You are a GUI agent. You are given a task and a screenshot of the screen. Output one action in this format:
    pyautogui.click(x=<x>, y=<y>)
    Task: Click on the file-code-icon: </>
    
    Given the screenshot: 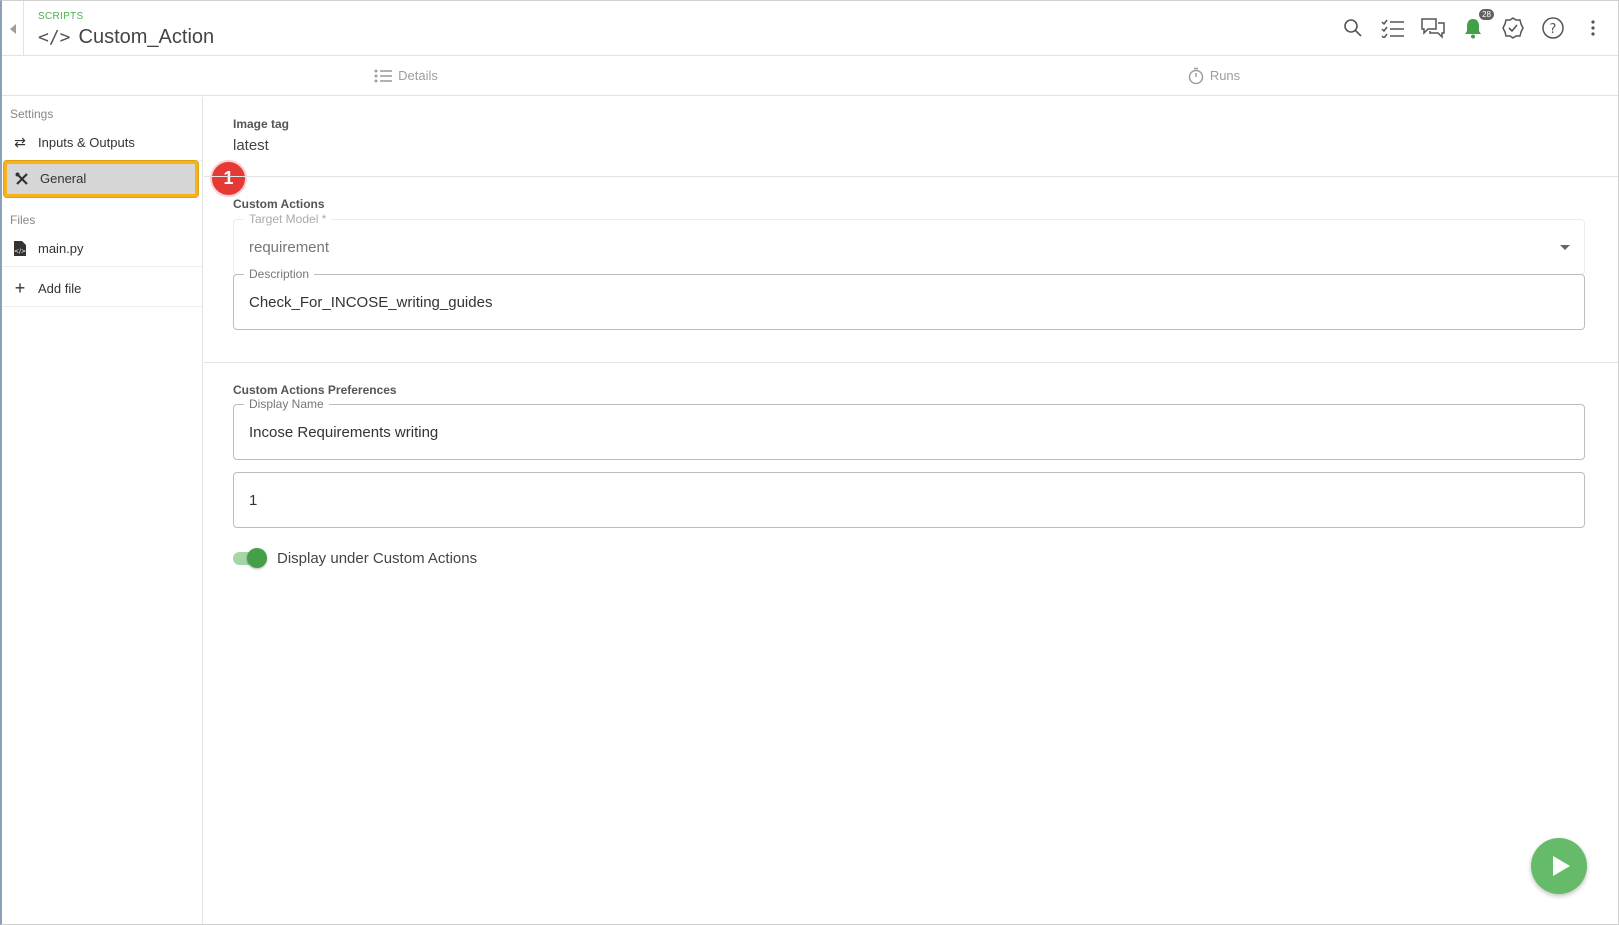 What is the action you would take?
    pyautogui.click(x=20, y=248)
    